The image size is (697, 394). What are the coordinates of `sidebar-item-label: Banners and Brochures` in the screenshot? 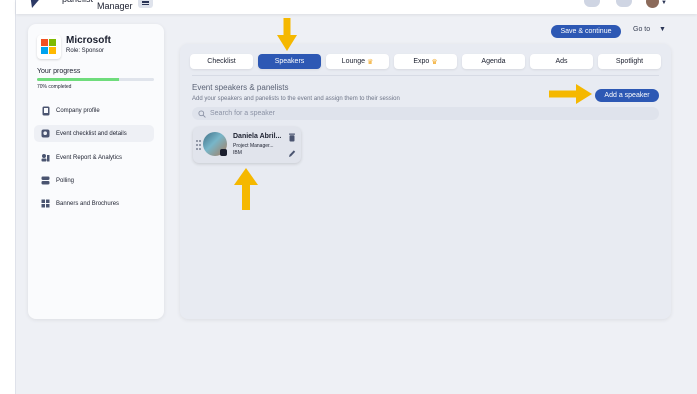 It's located at (88, 203).